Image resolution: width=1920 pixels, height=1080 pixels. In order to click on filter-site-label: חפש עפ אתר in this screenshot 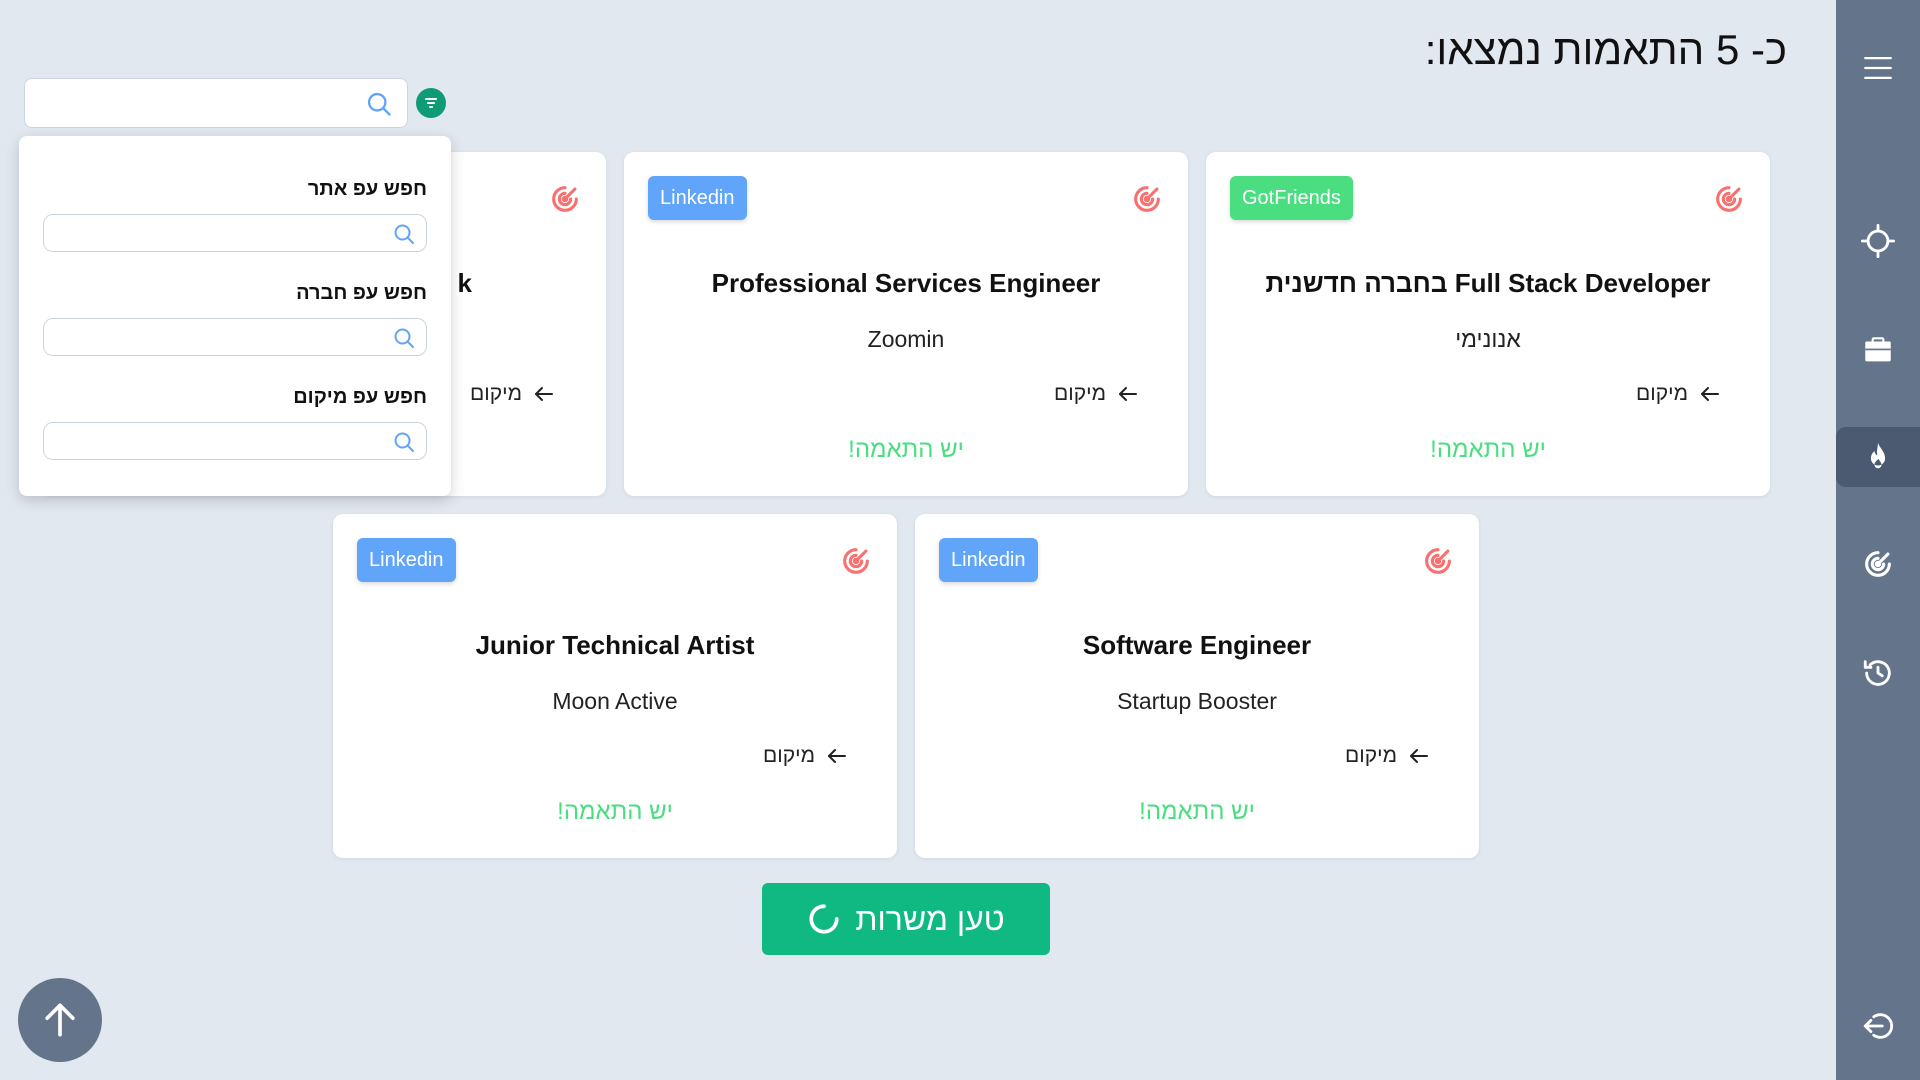, I will do `click(367, 189)`.